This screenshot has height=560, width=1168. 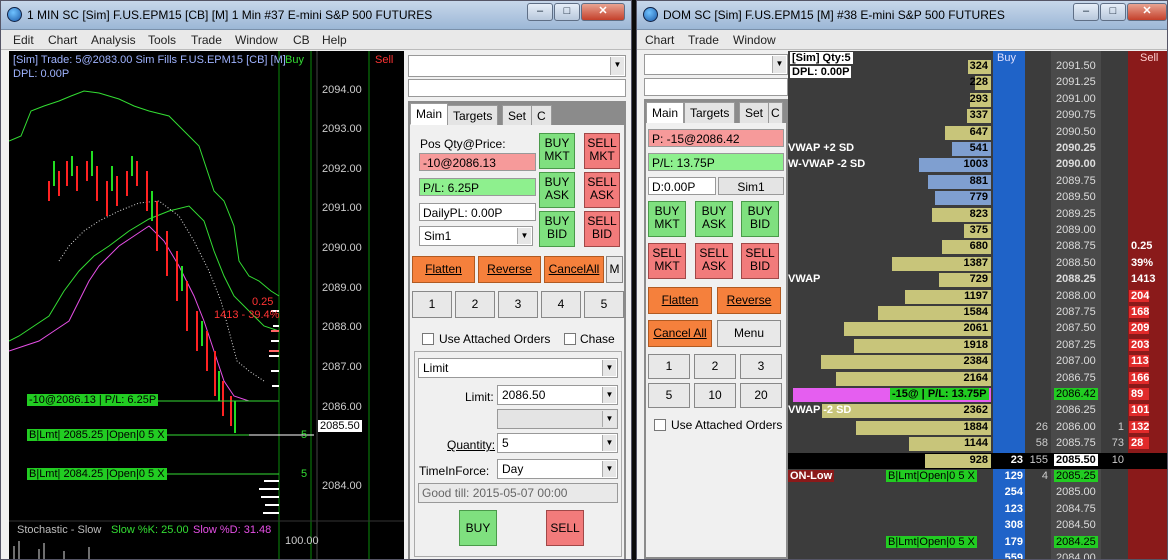 I want to click on dom-row: ON-Low B|Lmt|Open|0 5 X 129 4 2085.25, so click(x=977, y=477).